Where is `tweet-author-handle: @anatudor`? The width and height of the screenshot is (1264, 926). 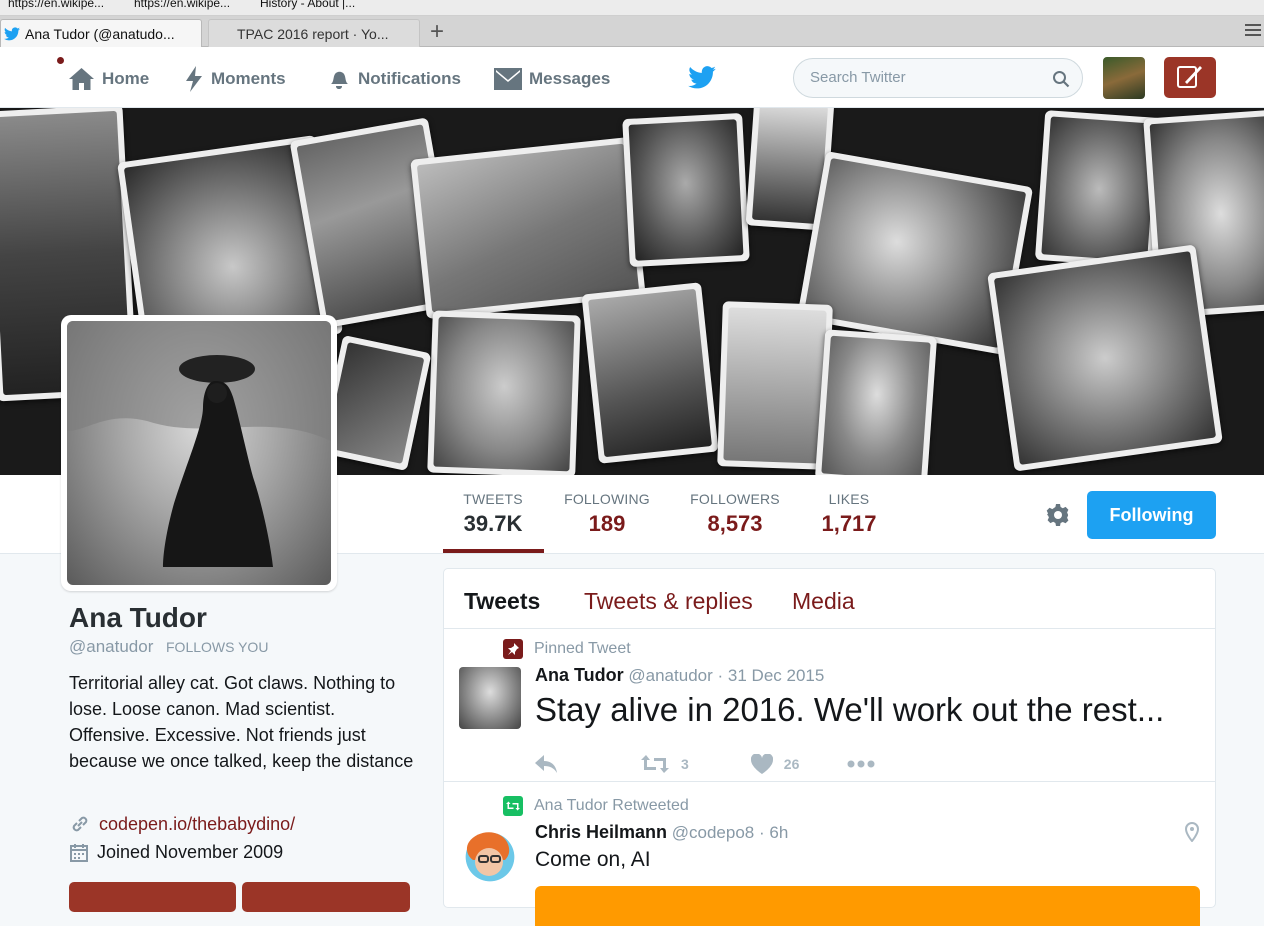 tweet-author-handle: @anatudor is located at coordinates (670, 675).